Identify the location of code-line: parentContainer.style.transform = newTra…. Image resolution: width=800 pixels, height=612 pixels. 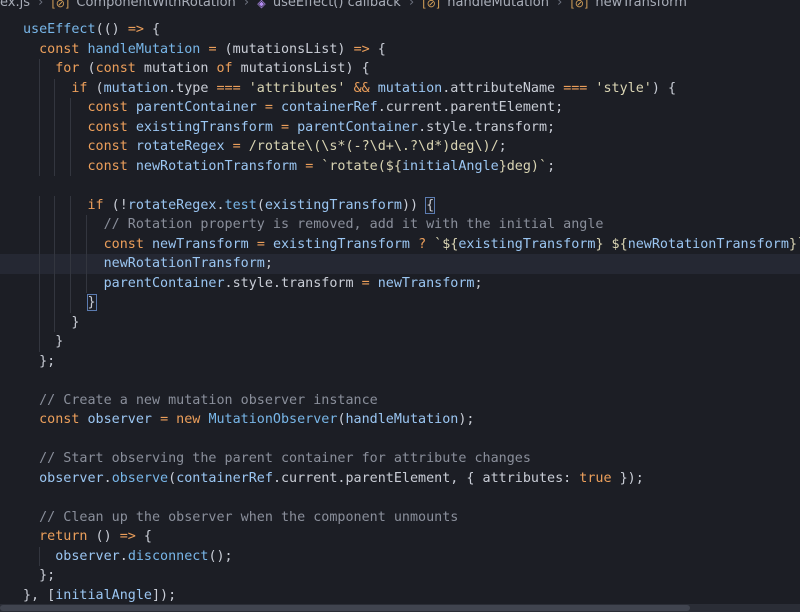
(400, 283).